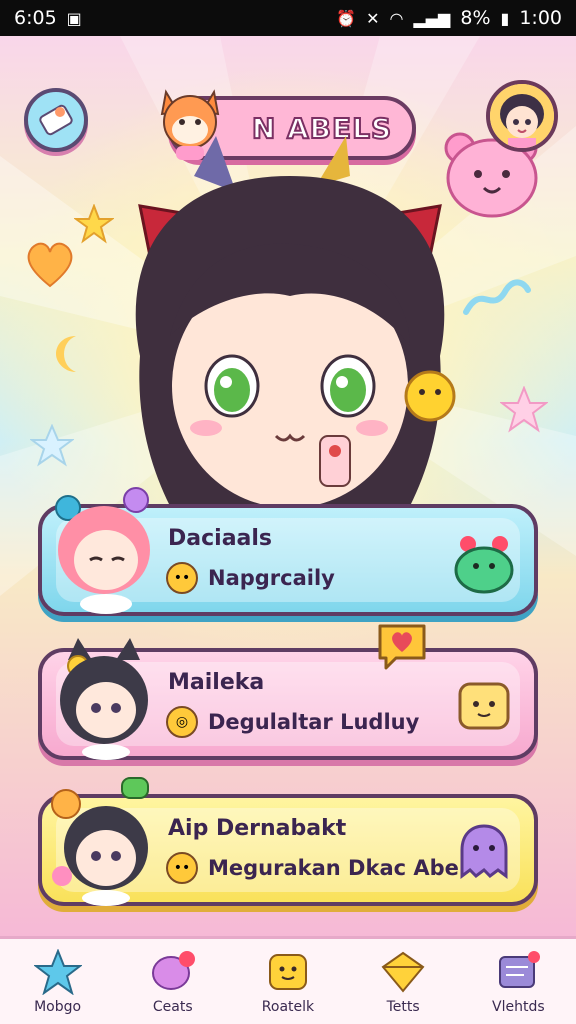 The image size is (576, 1024). I want to click on battery-percent: 8%, so click(475, 18).